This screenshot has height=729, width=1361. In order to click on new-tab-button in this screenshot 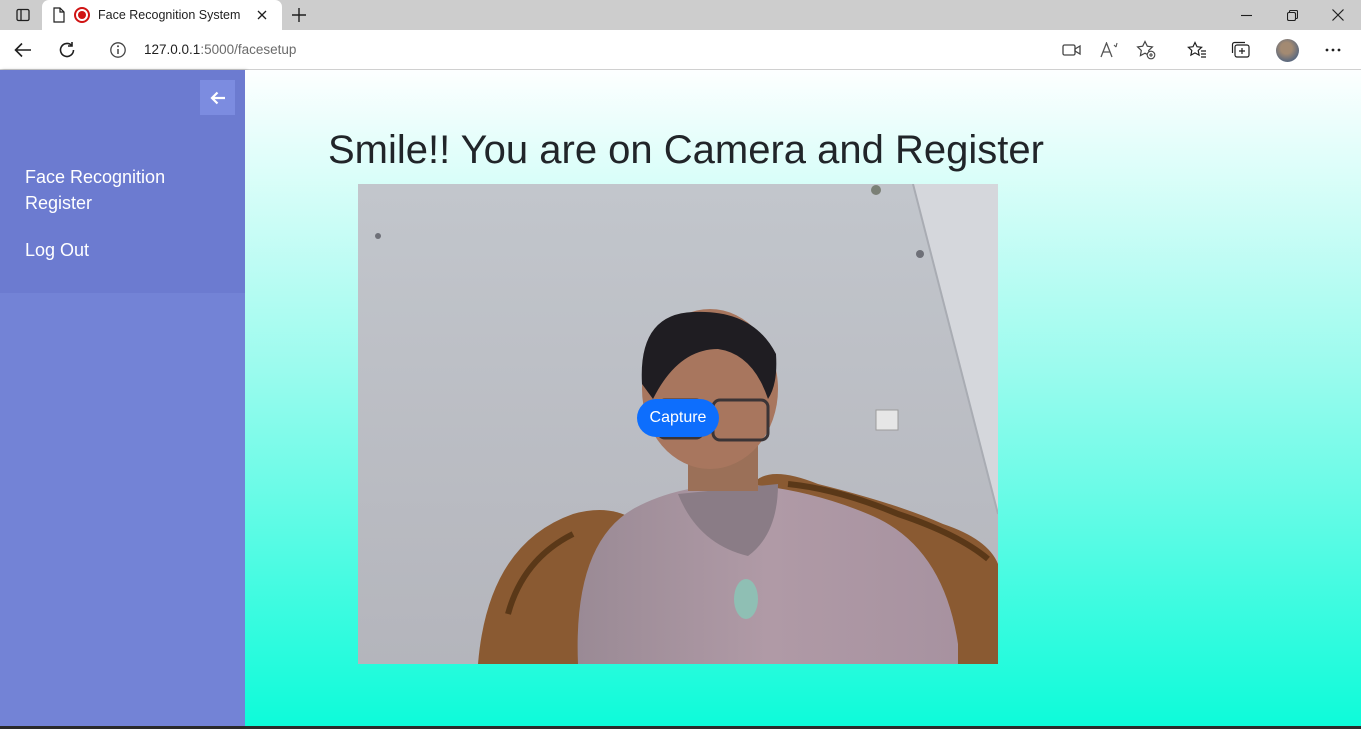, I will do `click(299, 15)`.